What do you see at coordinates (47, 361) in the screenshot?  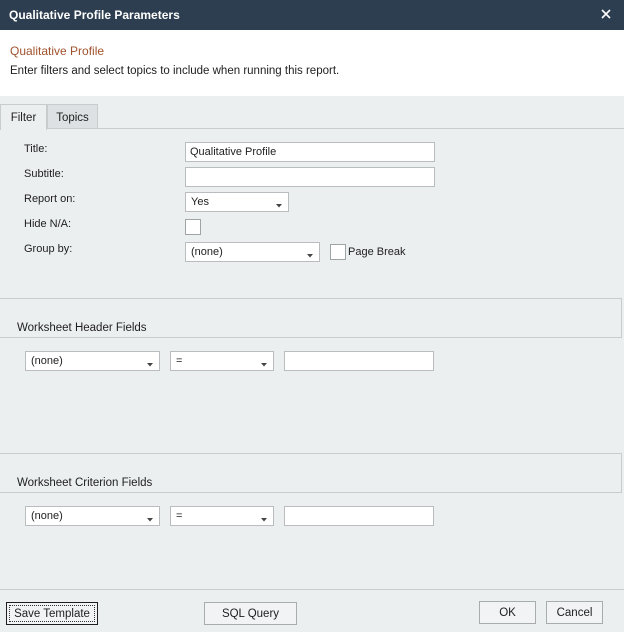 I see `header-field-value: (none)` at bounding box center [47, 361].